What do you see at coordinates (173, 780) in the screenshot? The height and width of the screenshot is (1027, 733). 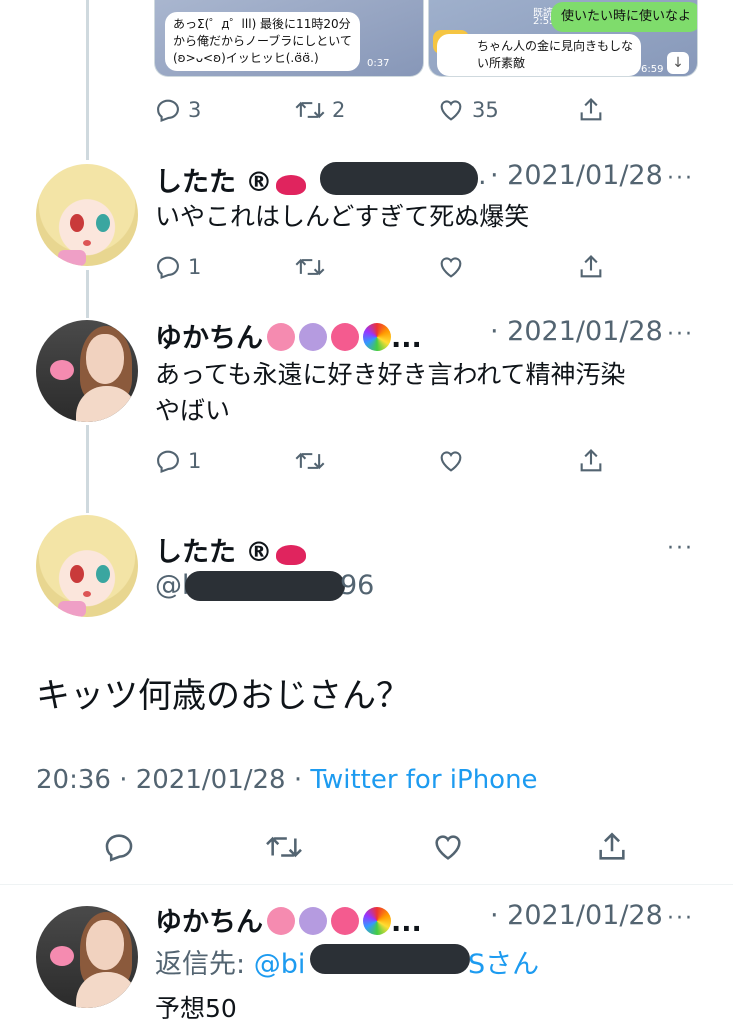 I see `main-tweet-time: 20:36 · 2021/01/28 ·` at bounding box center [173, 780].